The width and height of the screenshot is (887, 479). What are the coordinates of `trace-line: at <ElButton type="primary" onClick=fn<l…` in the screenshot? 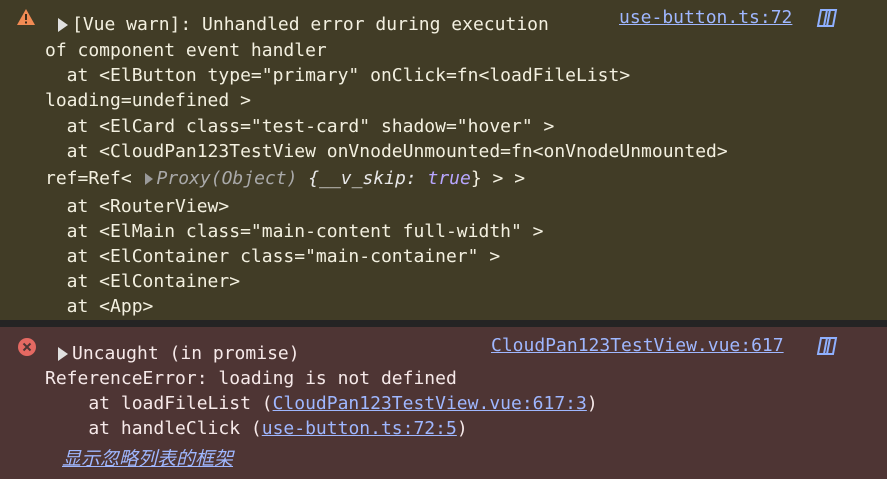 It's located at (338, 75).